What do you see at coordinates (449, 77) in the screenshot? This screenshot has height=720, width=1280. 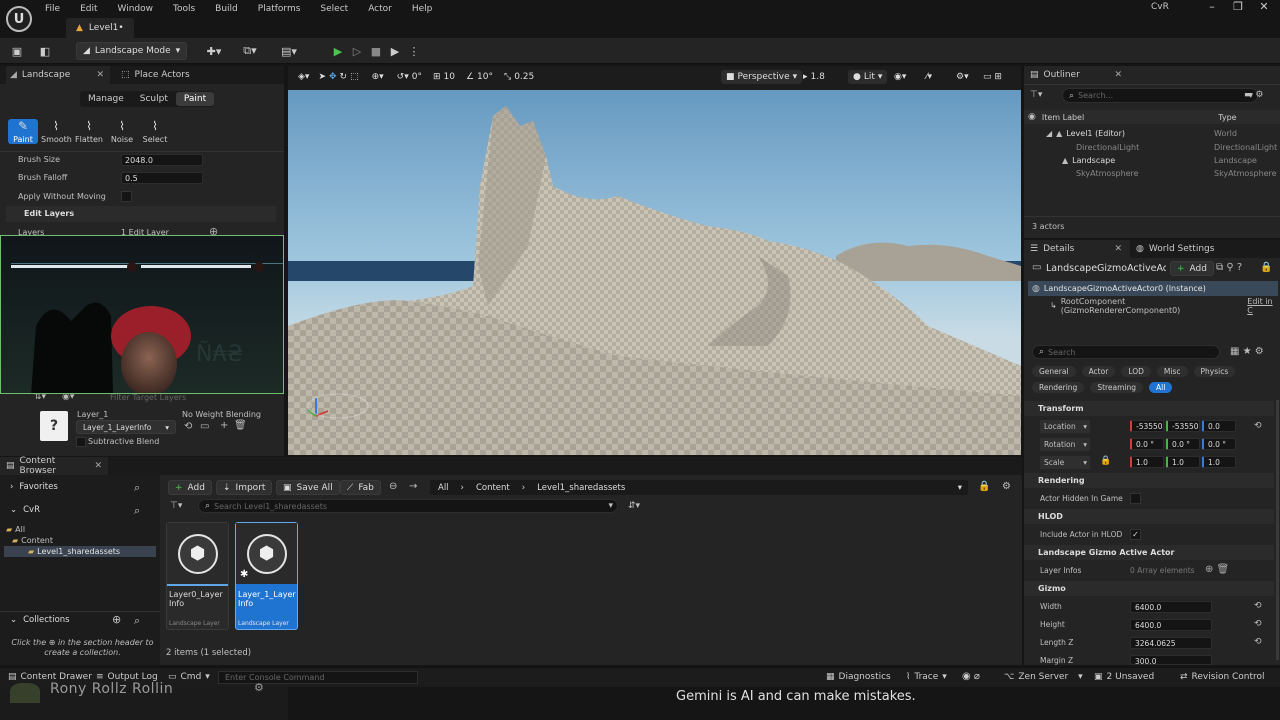 I see `grid-snap-value: 10` at bounding box center [449, 77].